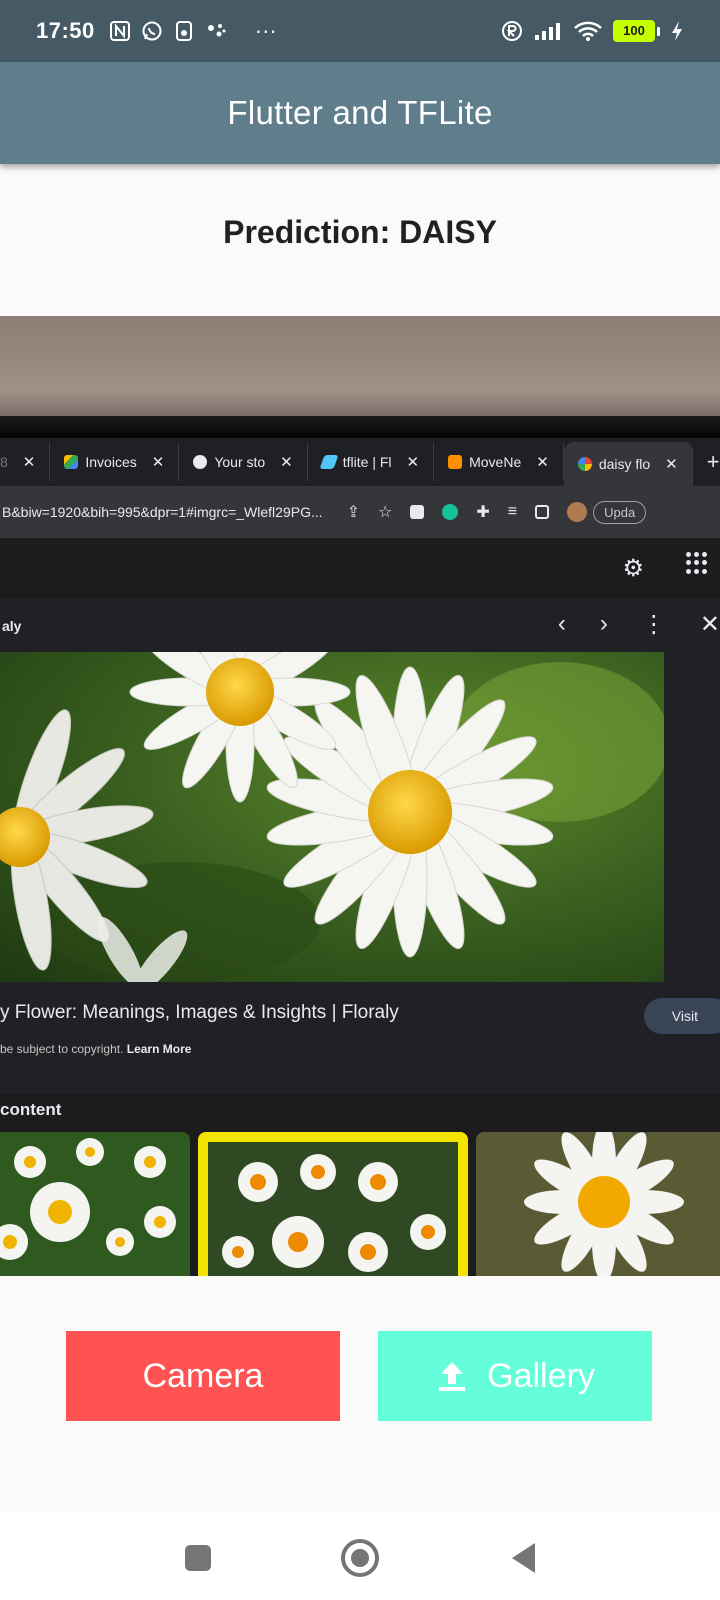 Image resolution: width=720 pixels, height=1600 pixels. What do you see at coordinates (200, 462) in the screenshot?
I see `medium-icon` at bounding box center [200, 462].